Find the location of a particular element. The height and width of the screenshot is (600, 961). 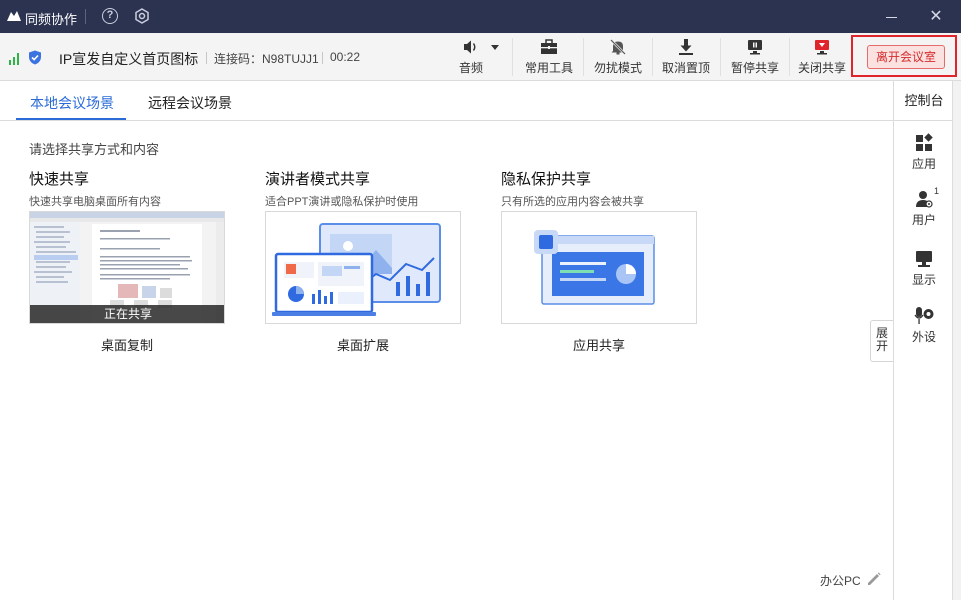

minimize-button is located at coordinates (892, 17).